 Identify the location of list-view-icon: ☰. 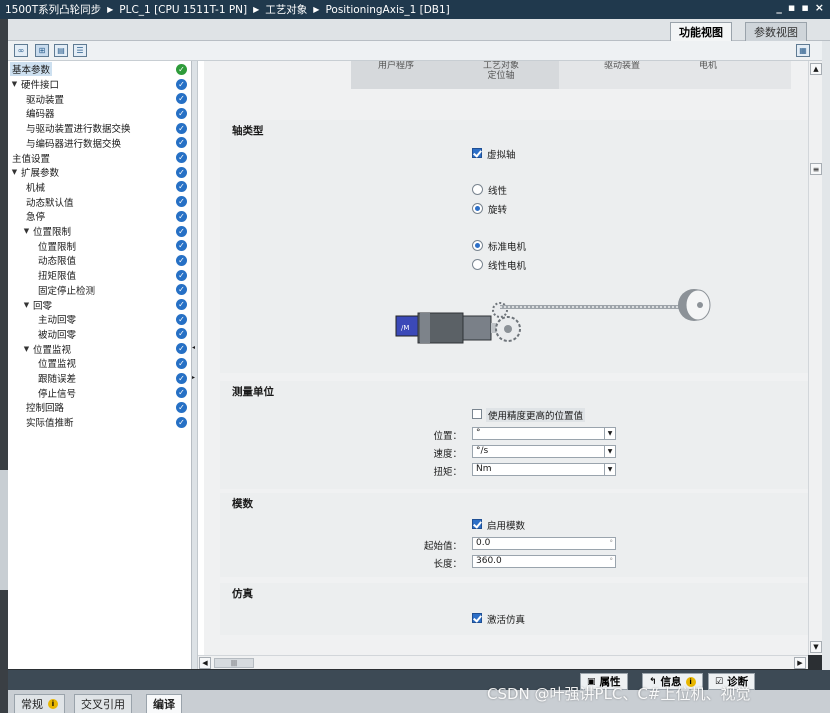
(80, 50).